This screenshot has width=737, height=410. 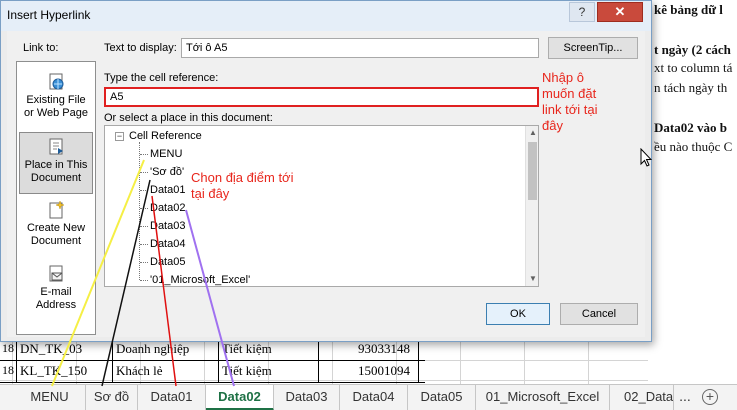 I want to click on sheet-tab-01-microsoft-excel: 01_Microsoft_Excel, so click(x=543, y=397).